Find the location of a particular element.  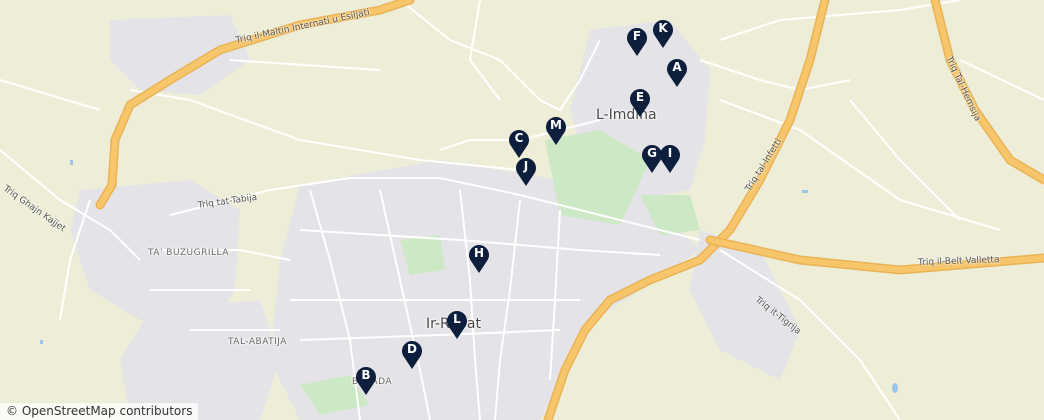

map-marker-k: K is located at coordinates (663, 33).